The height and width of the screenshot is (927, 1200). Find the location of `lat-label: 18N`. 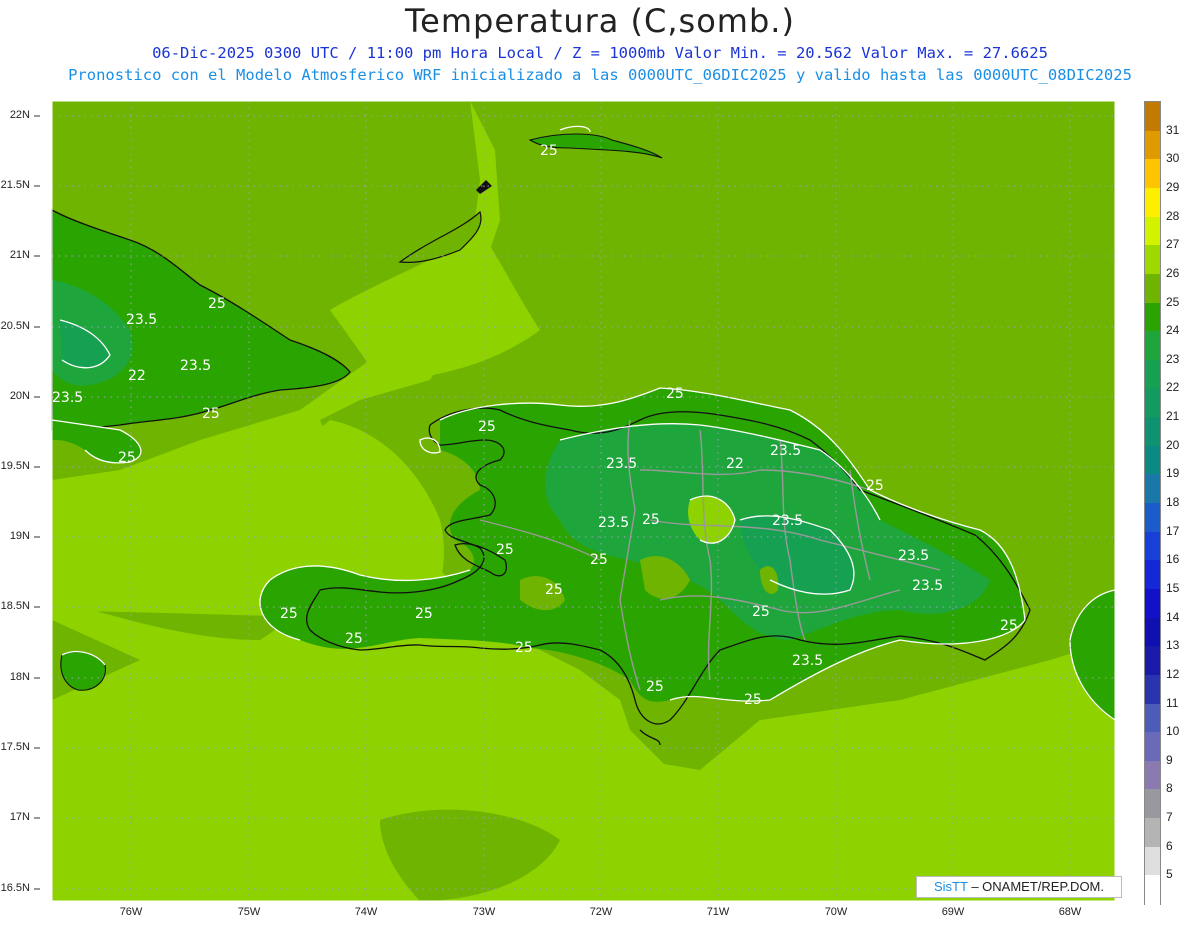

lat-label: 18N is located at coordinates (19, 677).